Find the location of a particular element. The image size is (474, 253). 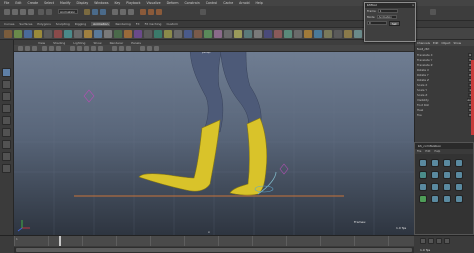

film-gate-icon is located at coordinates (51, 48).